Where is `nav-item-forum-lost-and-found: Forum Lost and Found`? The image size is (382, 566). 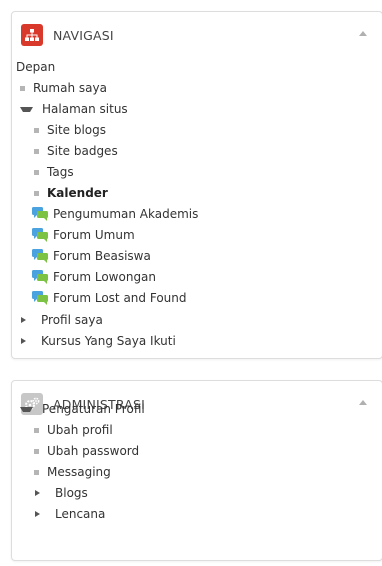
nav-item-forum-lost-and-found: Forum Lost and Found is located at coordinates (109, 298).